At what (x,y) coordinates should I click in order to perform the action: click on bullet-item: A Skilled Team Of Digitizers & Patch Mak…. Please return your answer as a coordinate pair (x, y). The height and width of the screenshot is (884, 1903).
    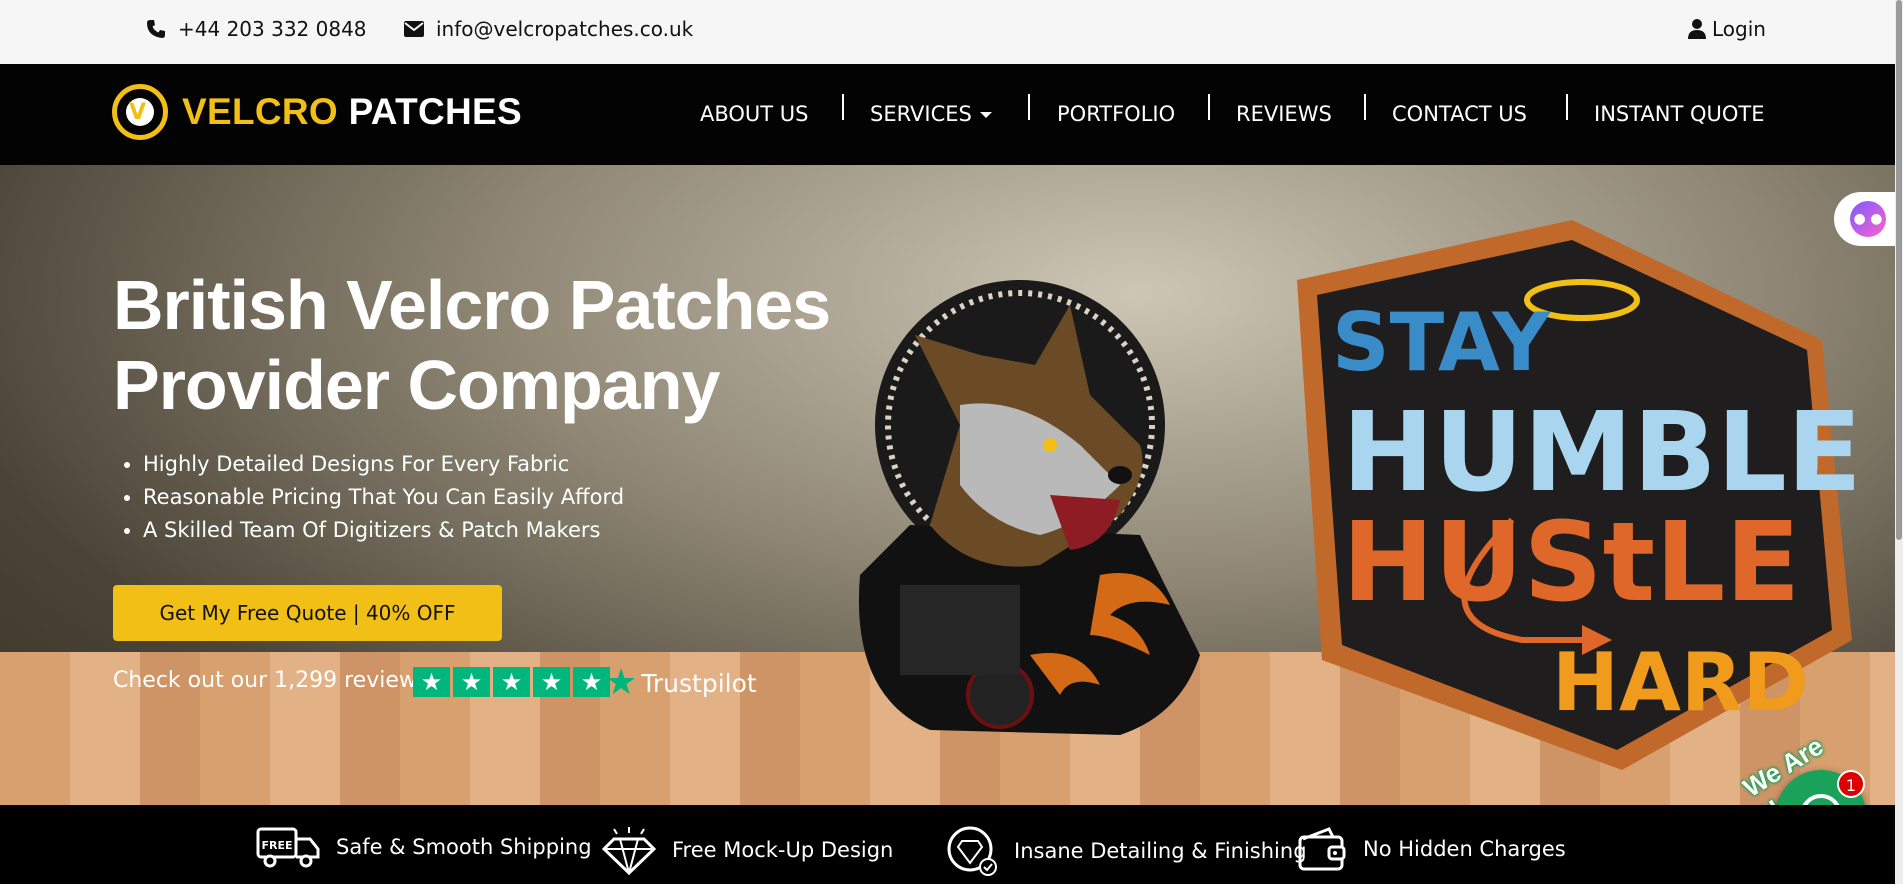
    Looking at the image, I should click on (383, 530).